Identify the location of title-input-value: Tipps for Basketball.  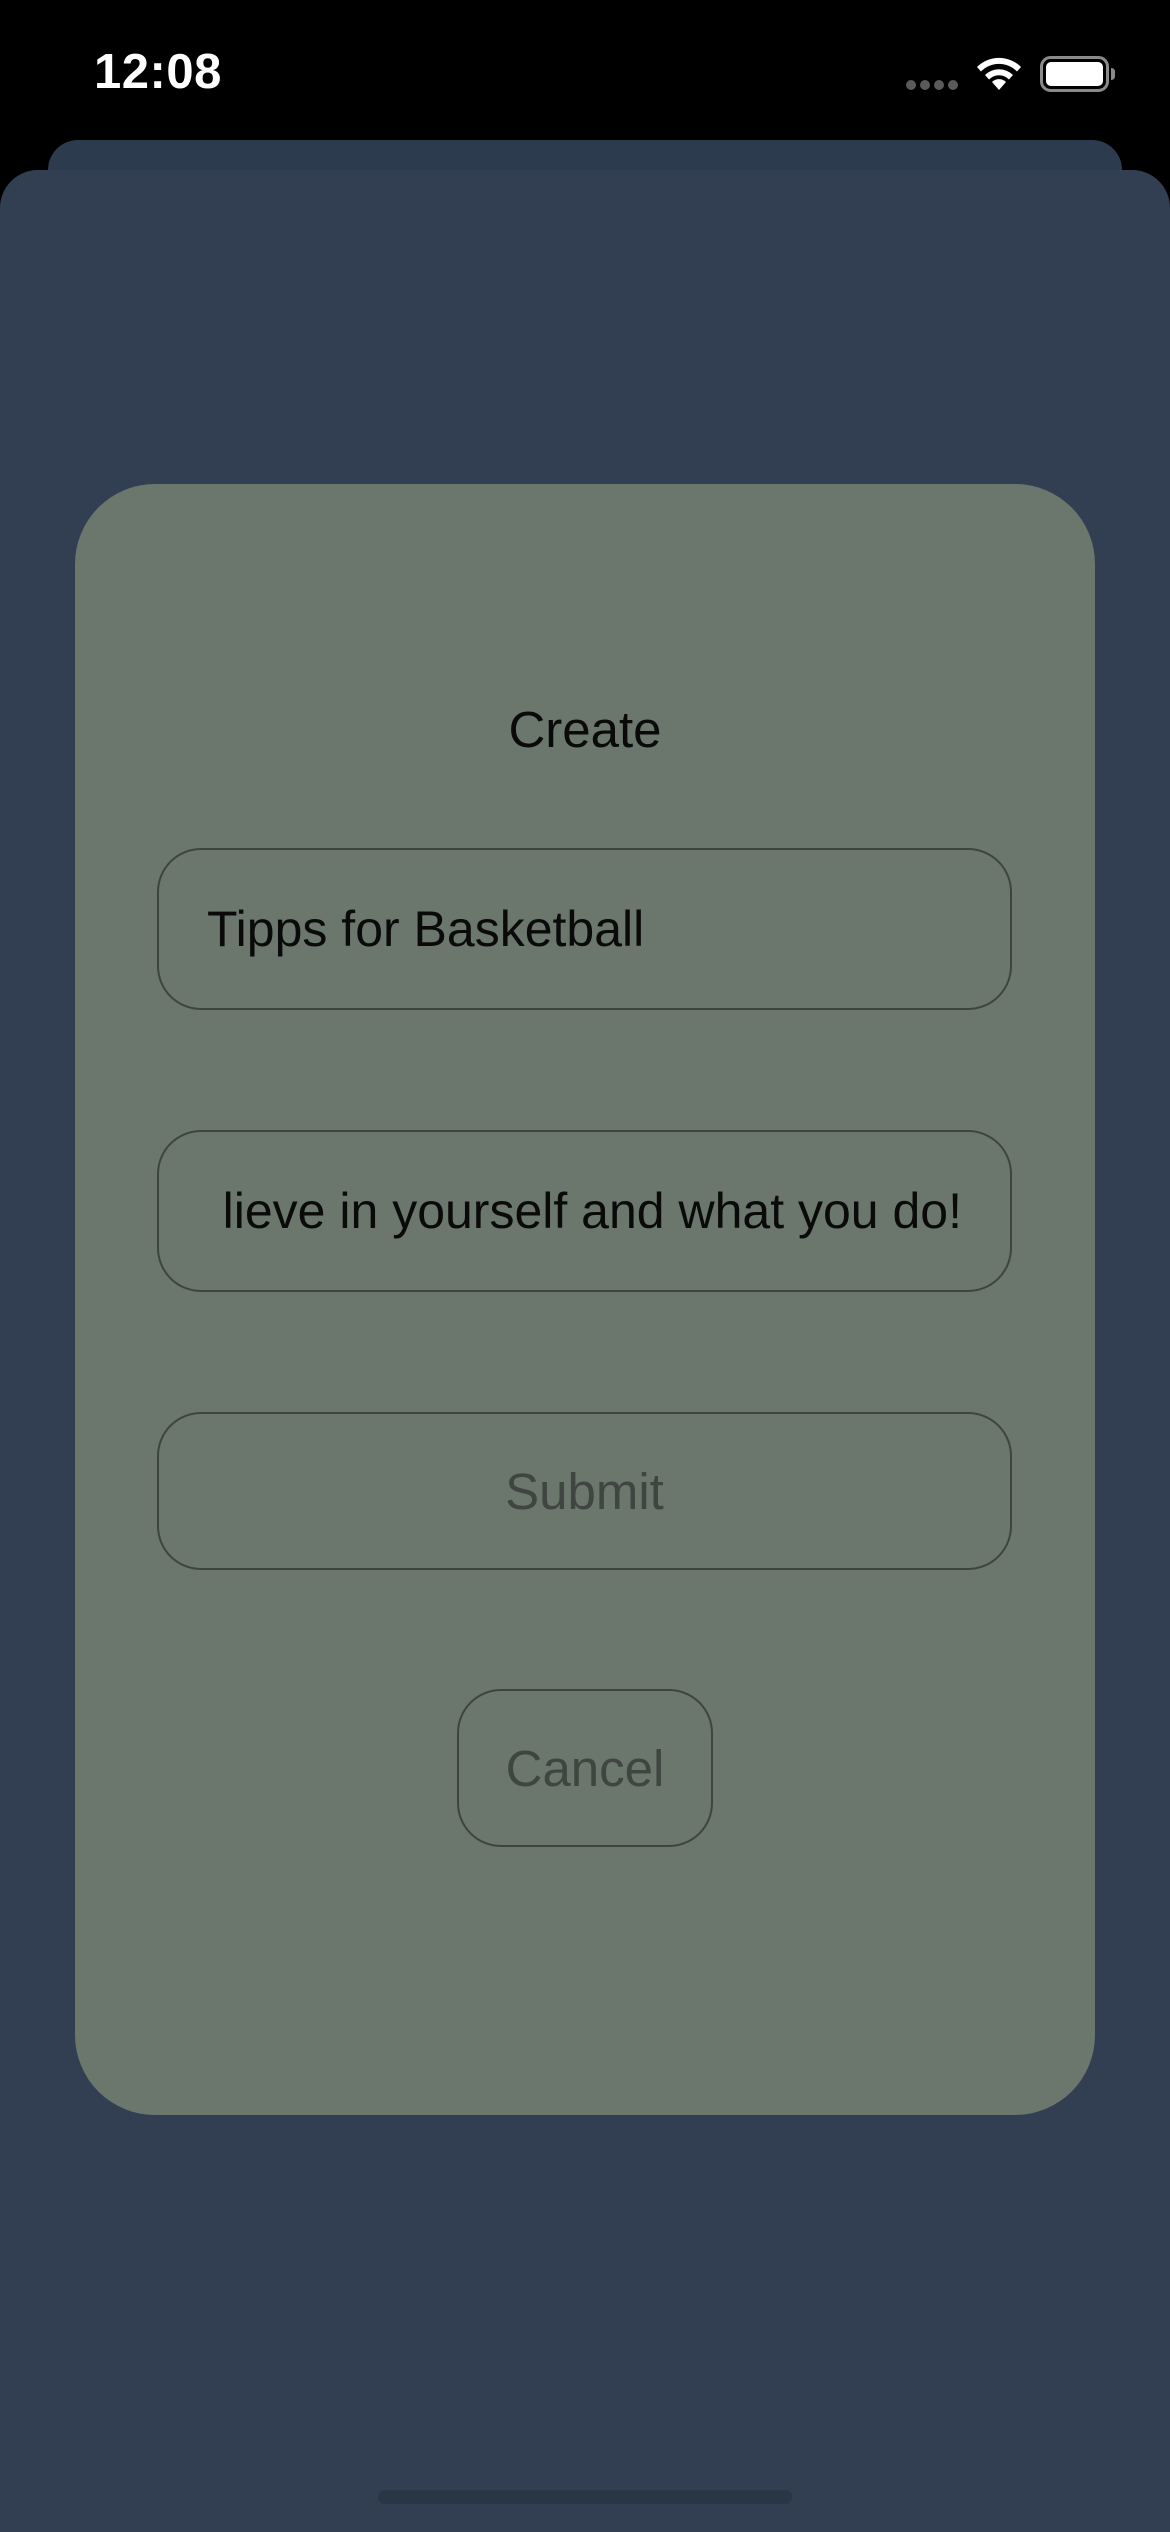
(426, 929).